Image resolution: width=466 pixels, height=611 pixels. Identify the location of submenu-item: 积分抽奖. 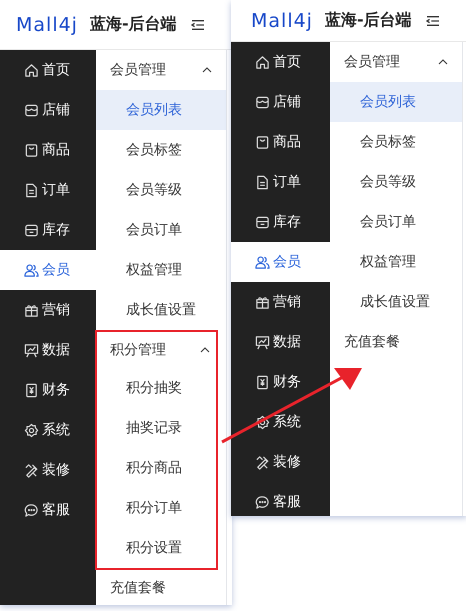
(156, 388).